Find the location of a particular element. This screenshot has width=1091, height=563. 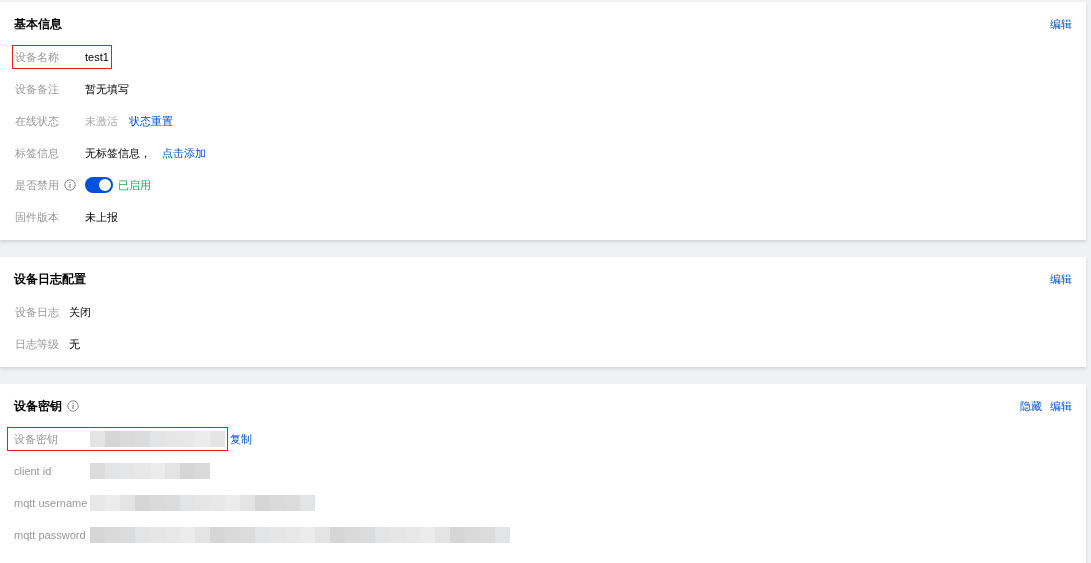

field-value: 无标签信息， is located at coordinates (118, 153).